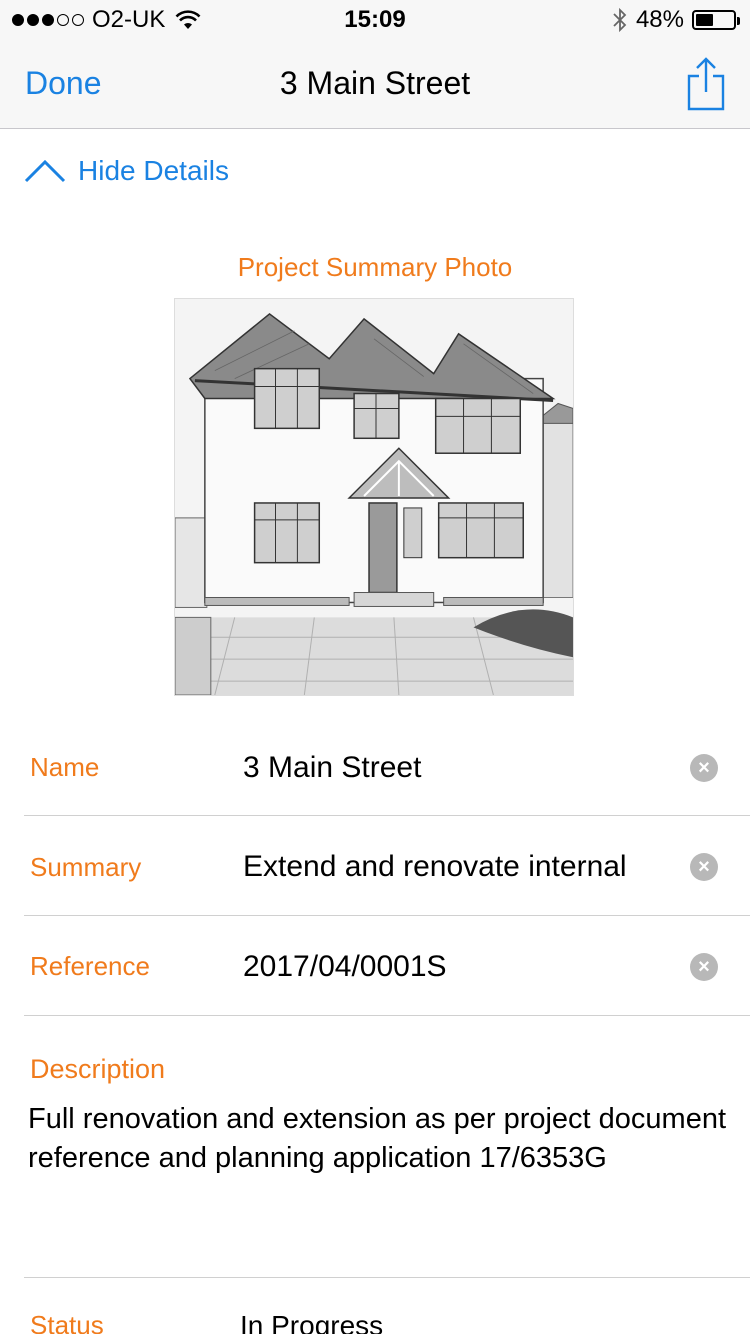 This screenshot has width=750, height=1334. What do you see at coordinates (704, 967) in the screenshot?
I see `clear-reference-icon: ×` at bounding box center [704, 967].